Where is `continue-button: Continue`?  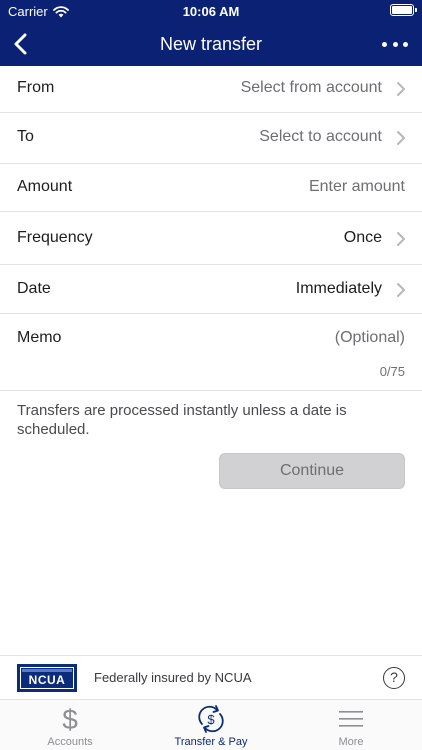
continue-button: Continue is located at coordinates (312, 471).